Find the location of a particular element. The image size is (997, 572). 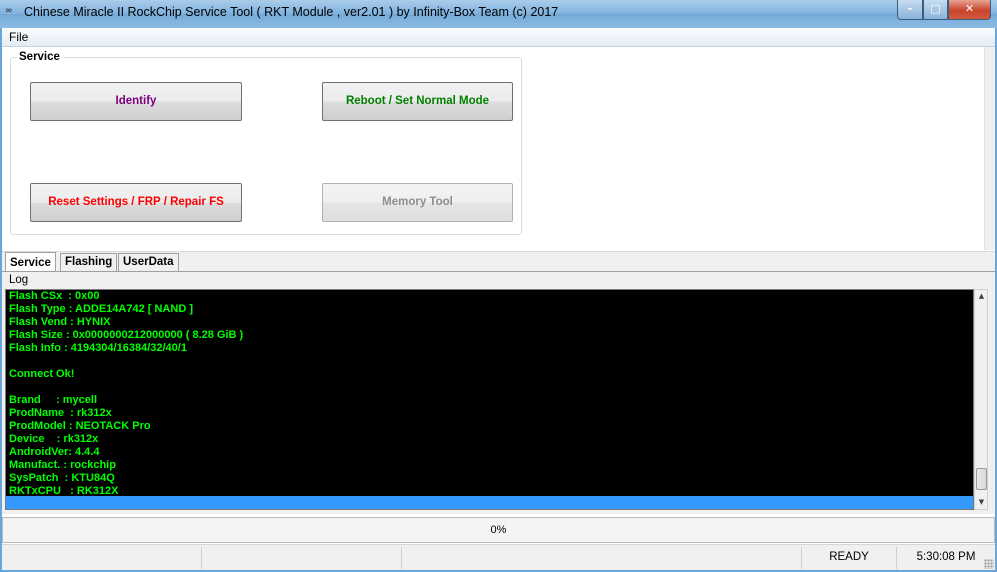

progress-bar: 0% is located at coordinates (498, 530).